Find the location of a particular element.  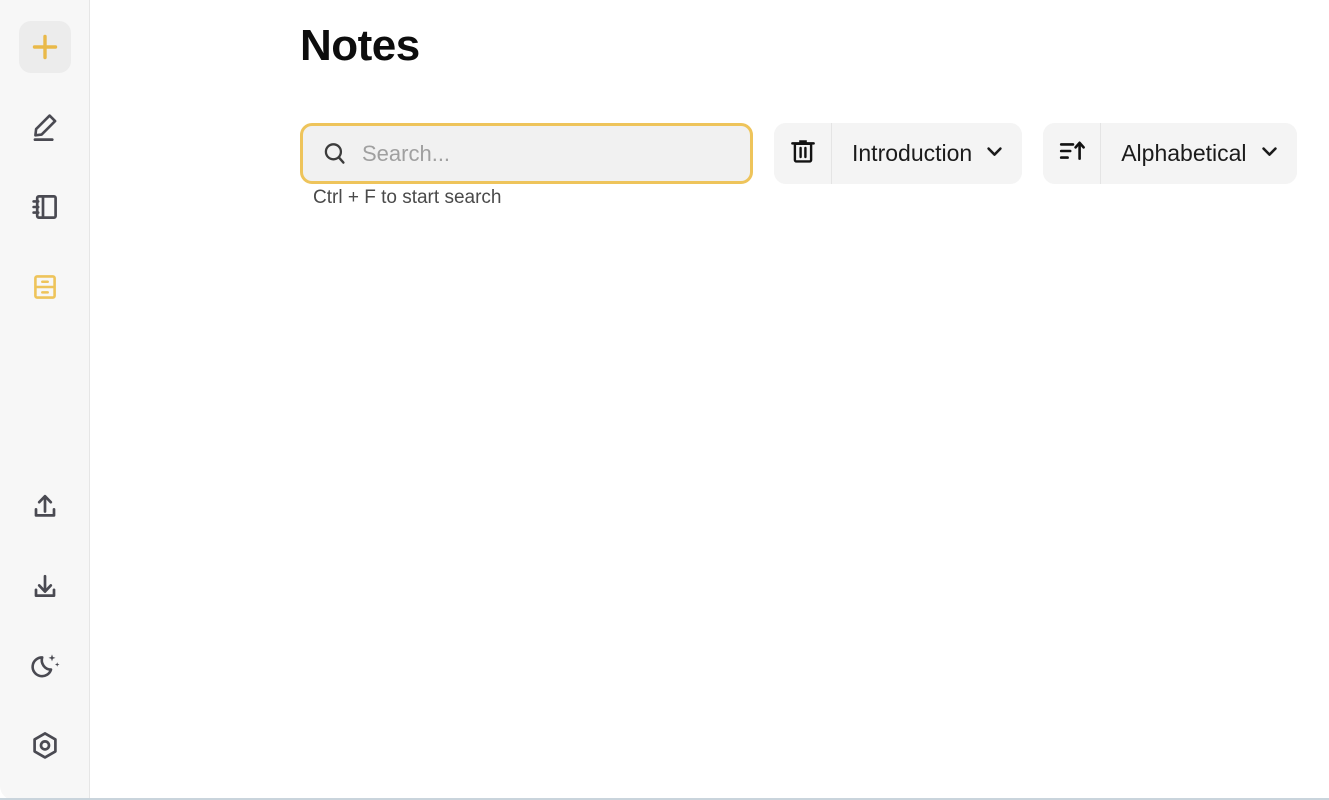

sidebar-top-group is located at coordinates (44, 167).